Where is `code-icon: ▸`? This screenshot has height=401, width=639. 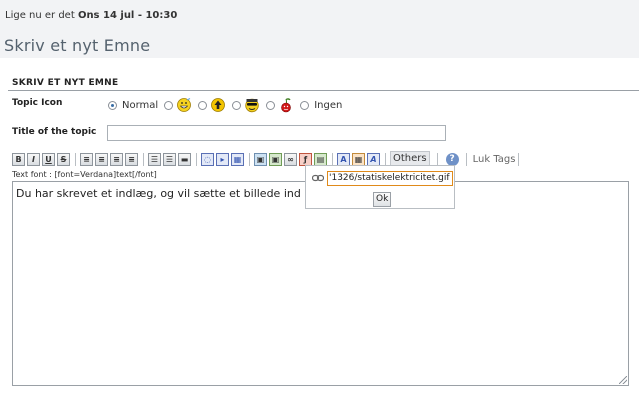
code-icon: ▸ is located at coordinates (222, 159).